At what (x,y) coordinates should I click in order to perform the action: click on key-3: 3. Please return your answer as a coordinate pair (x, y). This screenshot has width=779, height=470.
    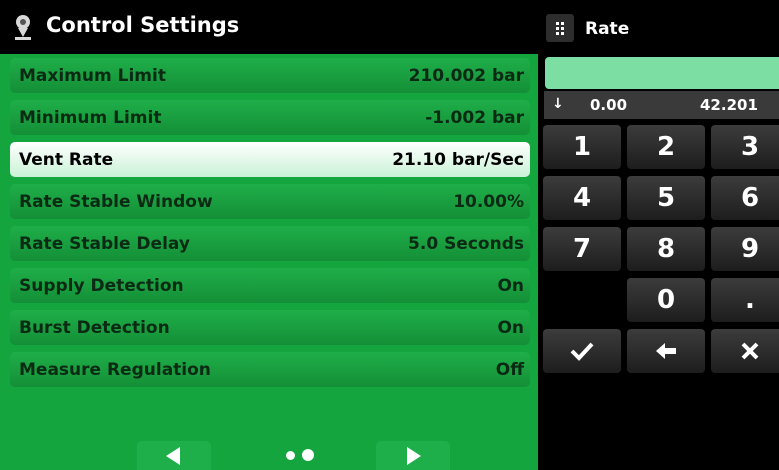
    Looking at the image, I should click on (745, 147).